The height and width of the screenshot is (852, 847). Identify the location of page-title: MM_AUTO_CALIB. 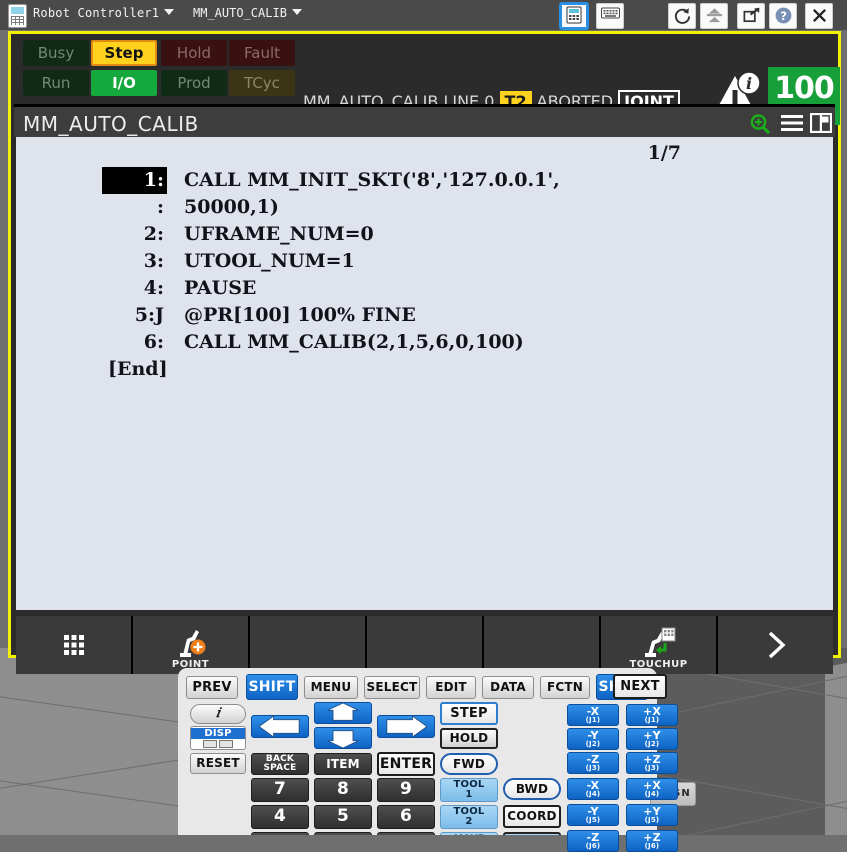
(111, 124).